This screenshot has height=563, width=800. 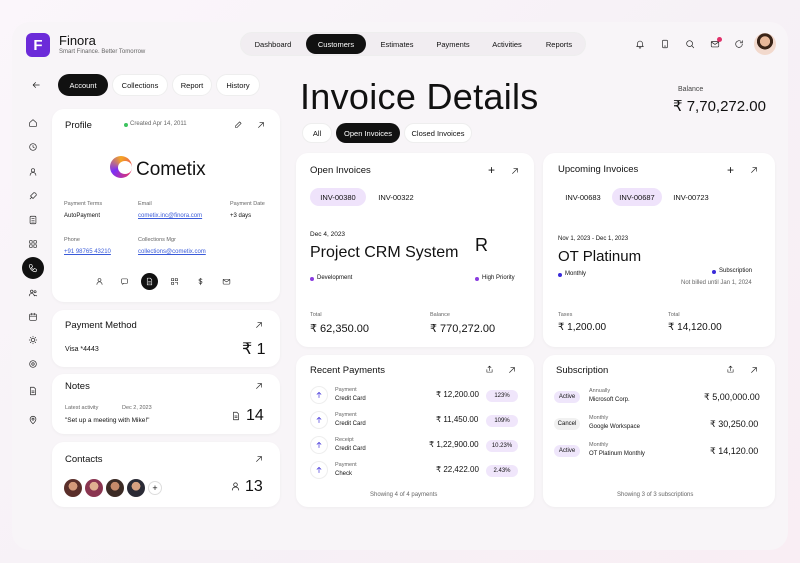 I want to click on payment-amount: ₹ 11,450.00, so click(x=457, y=419).